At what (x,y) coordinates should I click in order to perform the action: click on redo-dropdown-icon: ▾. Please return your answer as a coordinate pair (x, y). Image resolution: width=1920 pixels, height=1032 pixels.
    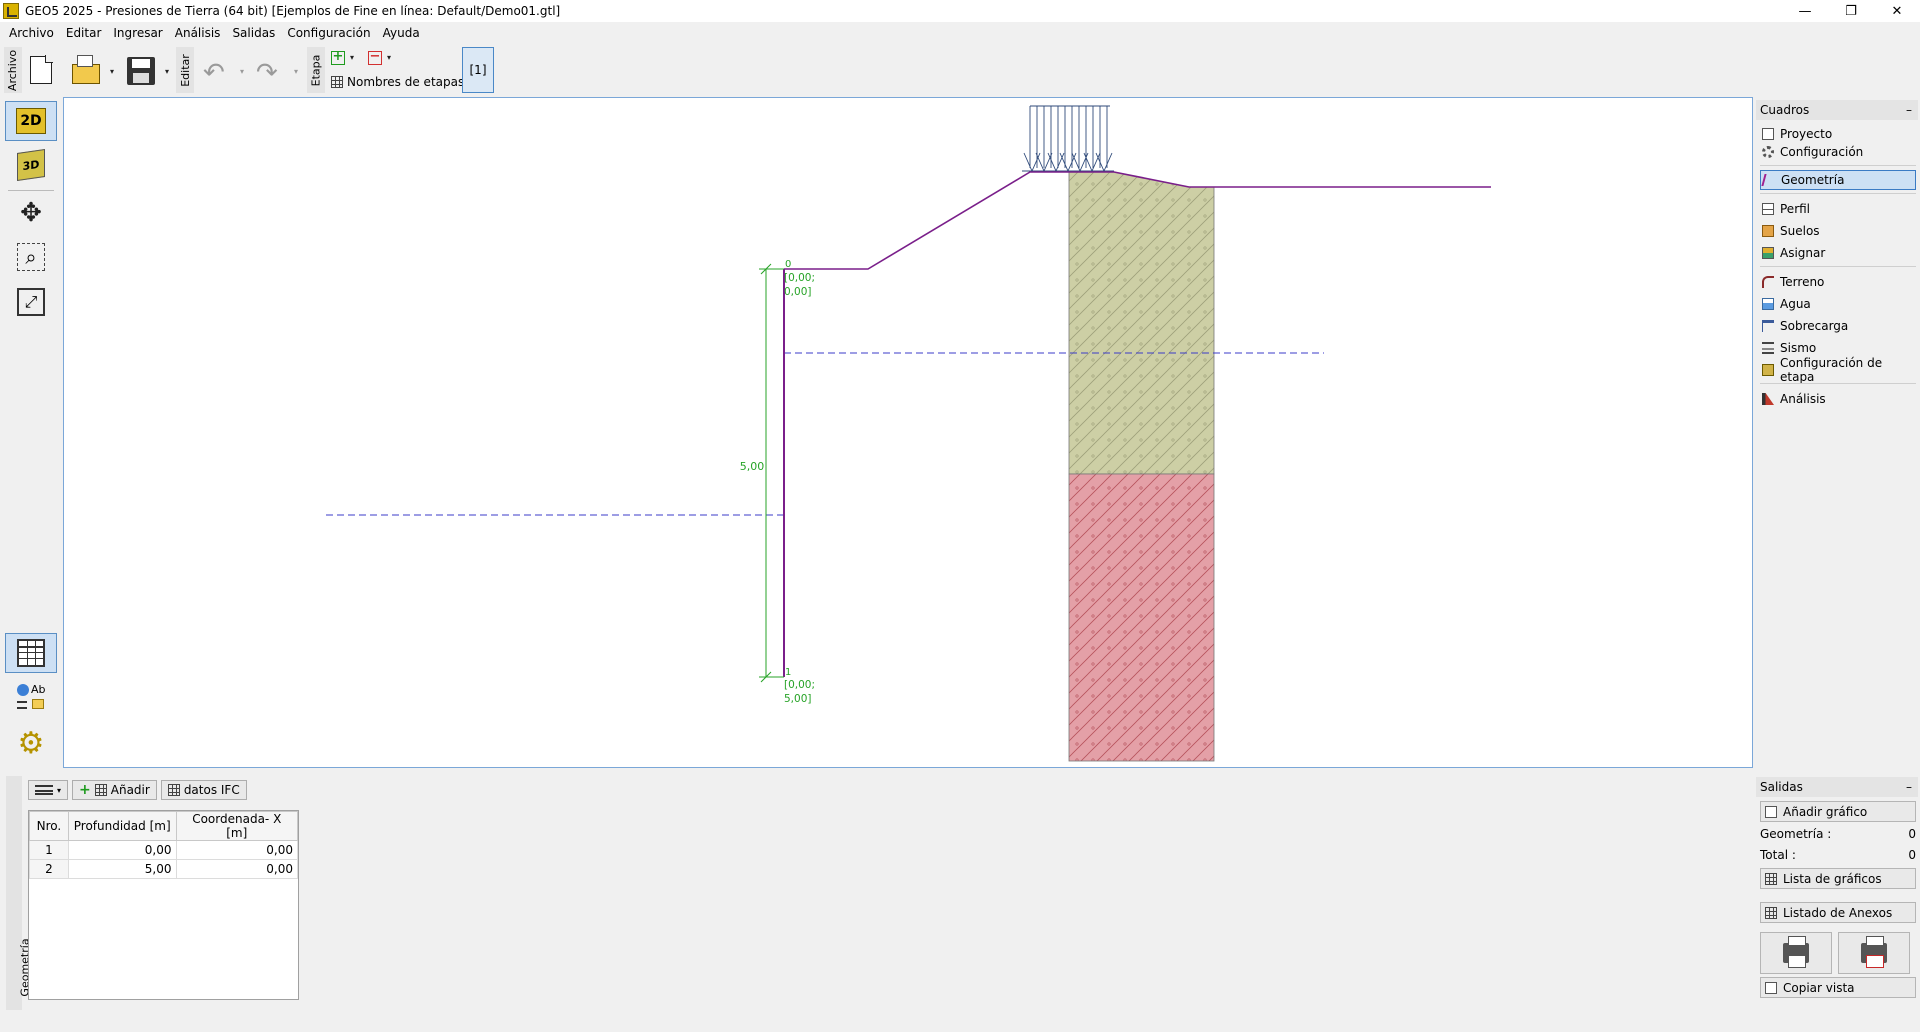
    Looking at the image, I should click on (296, 71).